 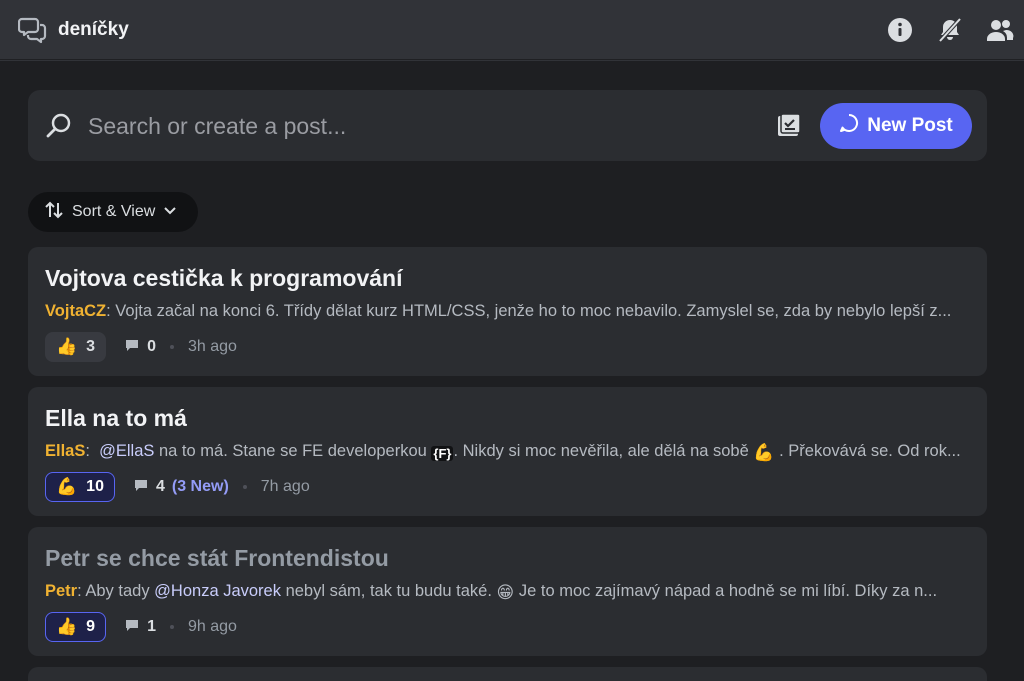 What do you see at coordinates (151, 346) in the screenshot?
I see `comment-count-value: 0` at bounding box center [151, 346].